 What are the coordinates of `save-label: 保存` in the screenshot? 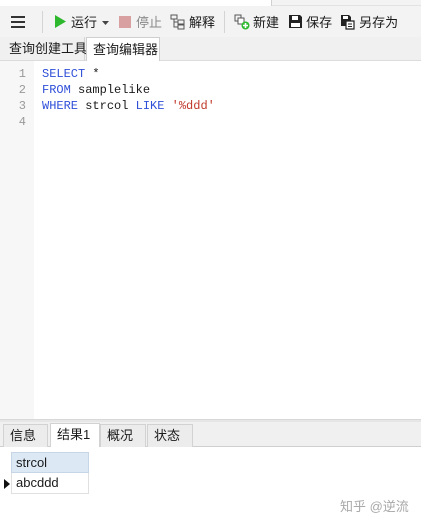 It's located at (319, 22).